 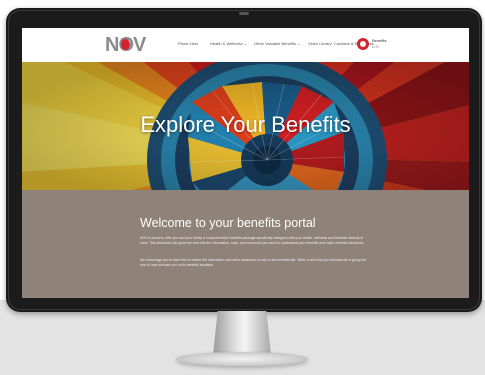 I want to click on welcome-title: Welcome to your benefits portal, so click(x=228, y=223).